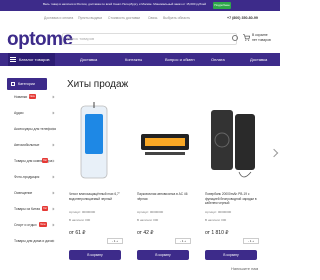 The image size is (320, 280). I want to click on nav-item-2: Контакты, so click(133, 59).